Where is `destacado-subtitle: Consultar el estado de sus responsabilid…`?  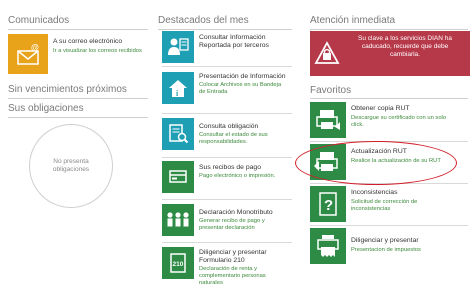
destacado-subtitle: Consultar el estado de sus responsabilid… is located at coordinates (243, 139).